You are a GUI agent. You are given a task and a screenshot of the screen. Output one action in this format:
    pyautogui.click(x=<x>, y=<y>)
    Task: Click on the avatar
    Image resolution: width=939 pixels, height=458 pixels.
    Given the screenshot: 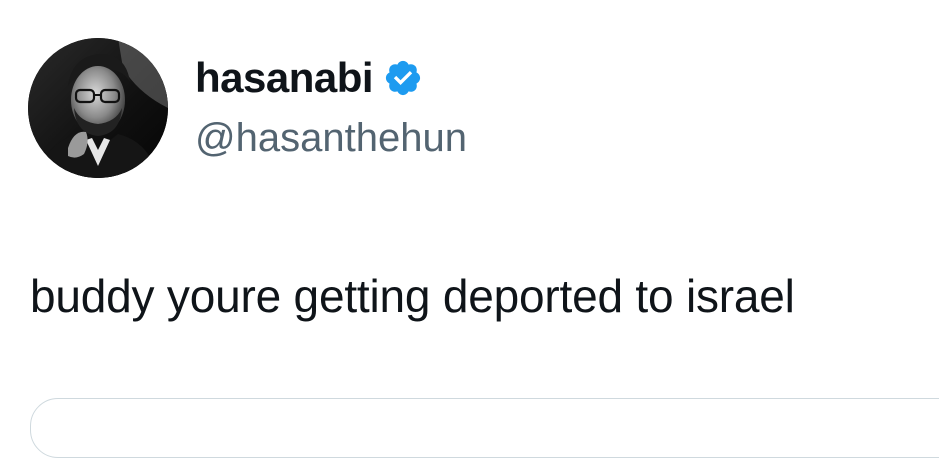 What is the action you would take?
    pyautogui.click(x=98, y=108)
    